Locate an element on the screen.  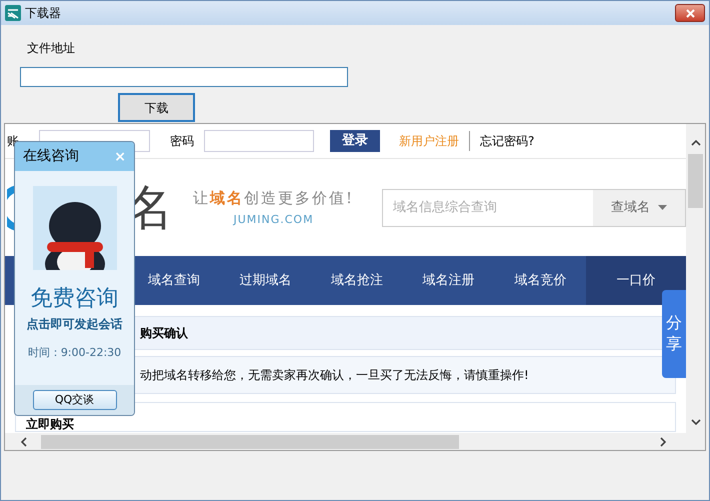
notice-text: 动把域名转移给您，无需卖家再次确认，一旦买了无法反悔，请慎重操作! is located at coordinates (334, 375).